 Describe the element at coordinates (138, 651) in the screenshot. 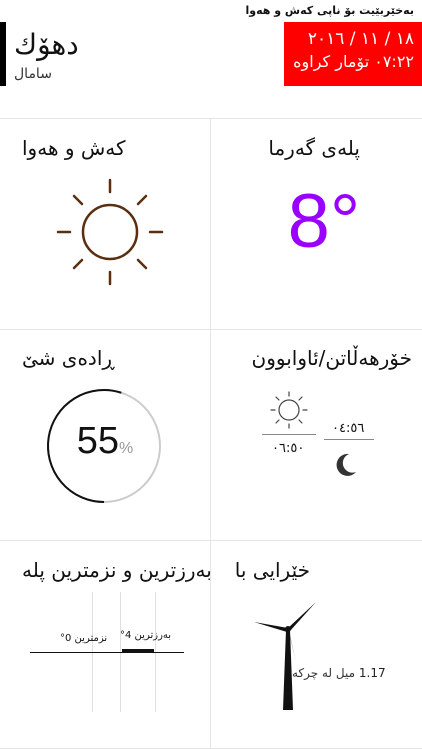

I see `high-temp-bar` at that location.